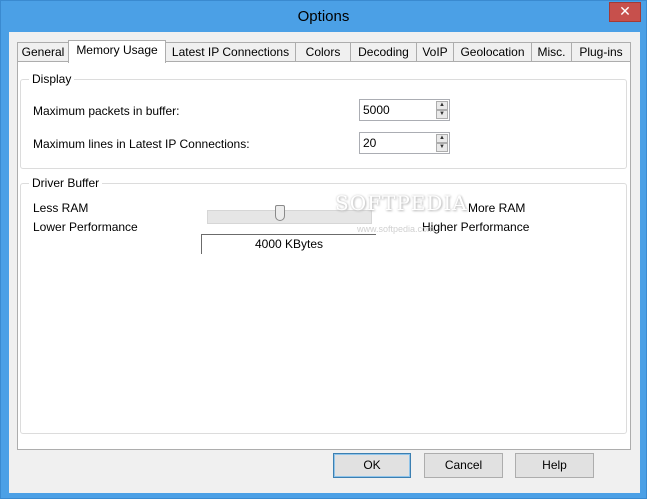 The height and width of the screenshot is (499, 647). What do you see at coordinates (404, 143) in the screenshot?
I see `max-lines-spinner: 20 ▲ ▼` at bounding box center [404, 143].